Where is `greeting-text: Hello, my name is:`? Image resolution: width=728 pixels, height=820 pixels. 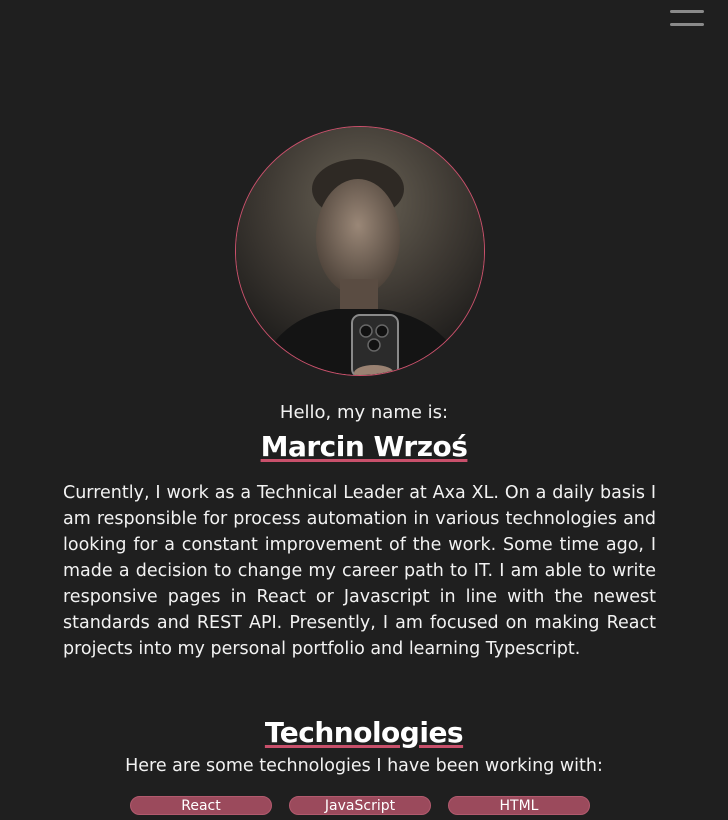
greeting-text: Hello, my name is: is located at coordinates (364, 412).